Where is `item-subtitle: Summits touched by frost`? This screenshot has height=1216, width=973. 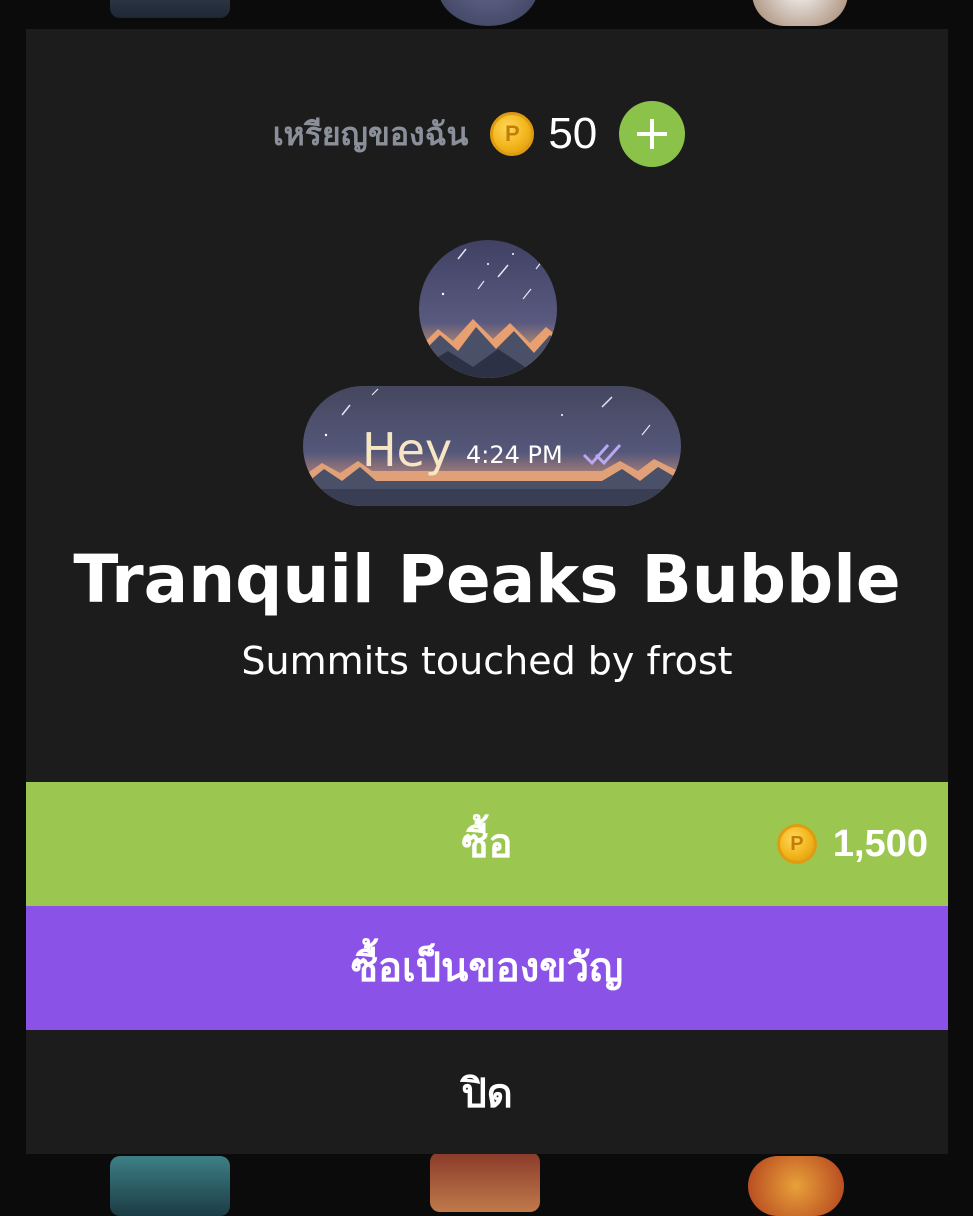
item-subtitle: Summits touched by frost is located at coordinates (487, 661).